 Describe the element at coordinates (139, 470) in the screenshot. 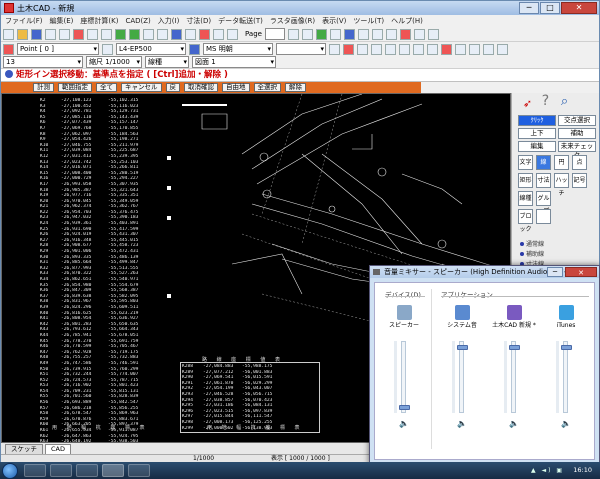

I see `taskbar-mixer-icon` at that location.